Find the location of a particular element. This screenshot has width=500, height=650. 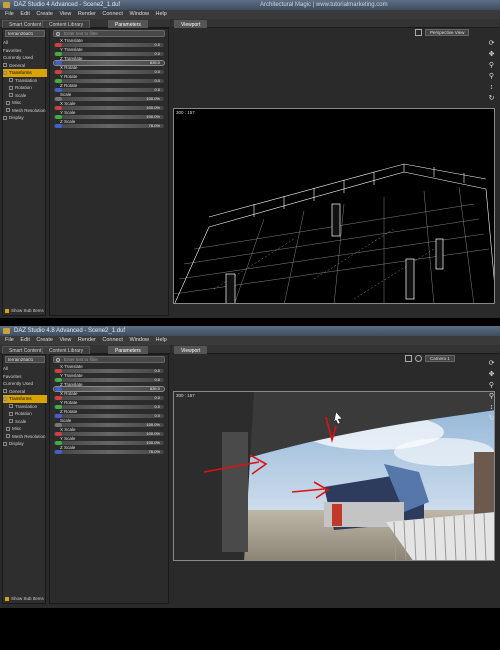

camera-selector: Camera 1 is located at coordinates (440, 358).